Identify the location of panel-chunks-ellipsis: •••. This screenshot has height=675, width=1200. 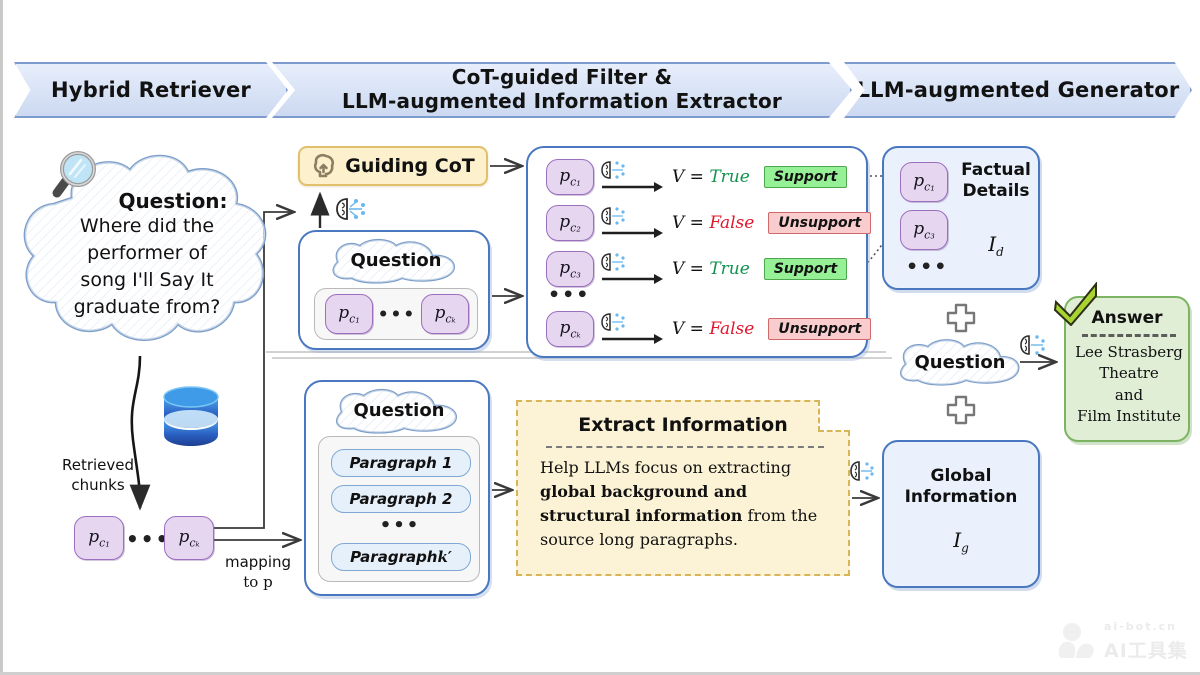
(397, 315).